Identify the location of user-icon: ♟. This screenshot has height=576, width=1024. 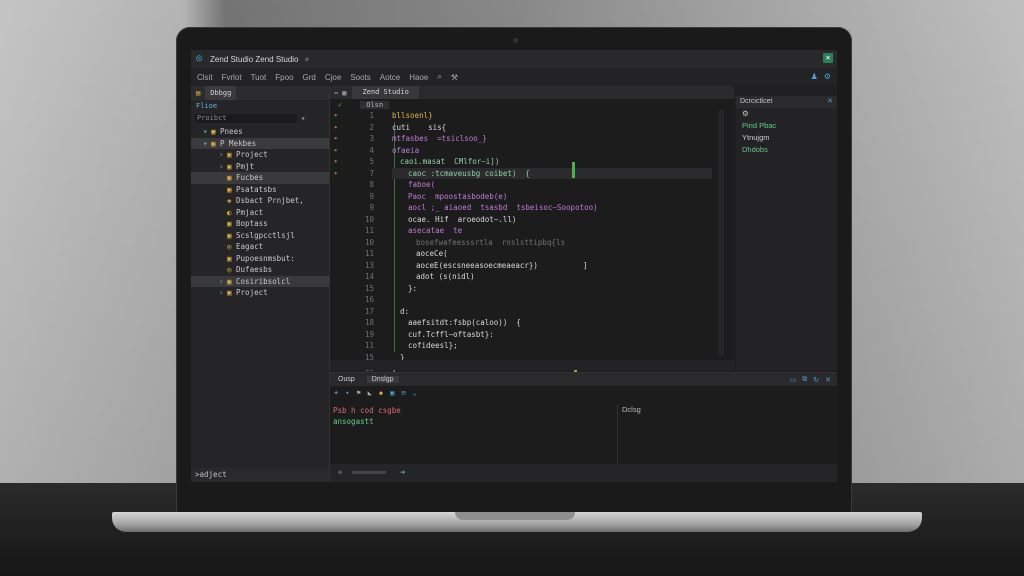
(814, 76).